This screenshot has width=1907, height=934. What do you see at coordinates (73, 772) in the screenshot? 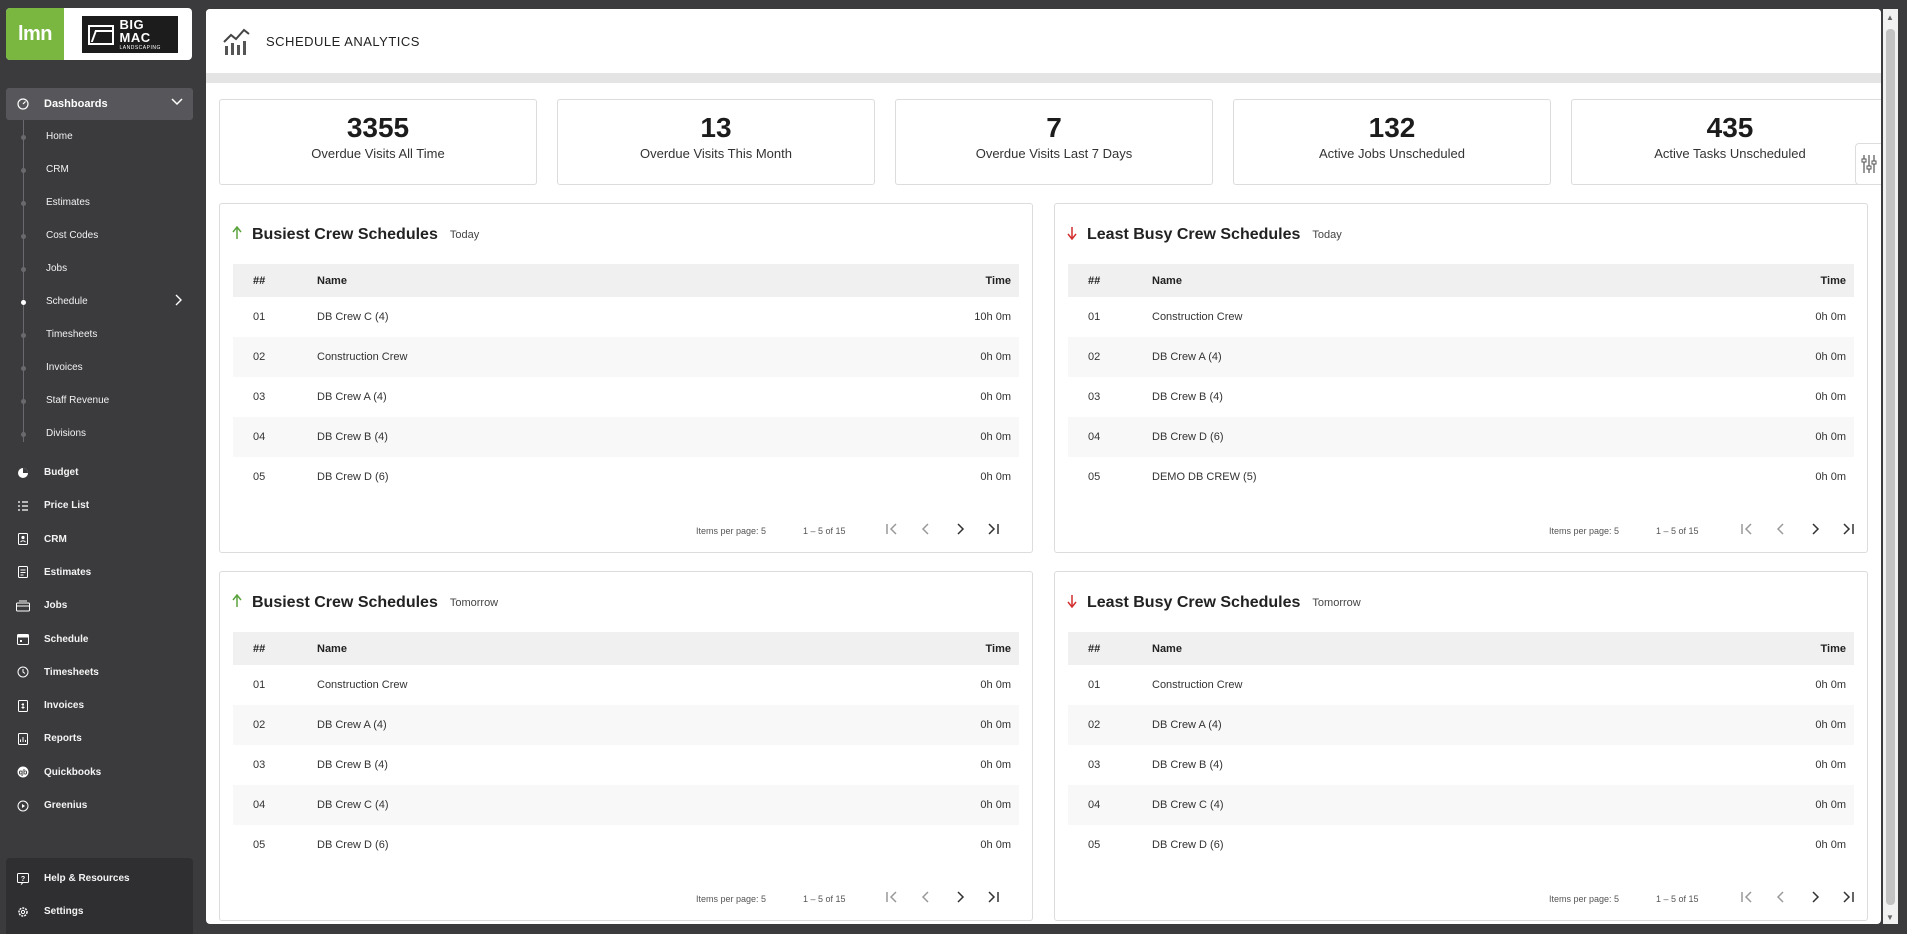
I see `sidebar-item-label: Quickbooks` at bounding box center [73, 772].